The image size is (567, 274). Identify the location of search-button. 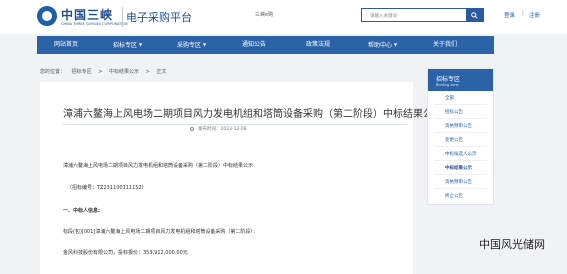
(474, 15).